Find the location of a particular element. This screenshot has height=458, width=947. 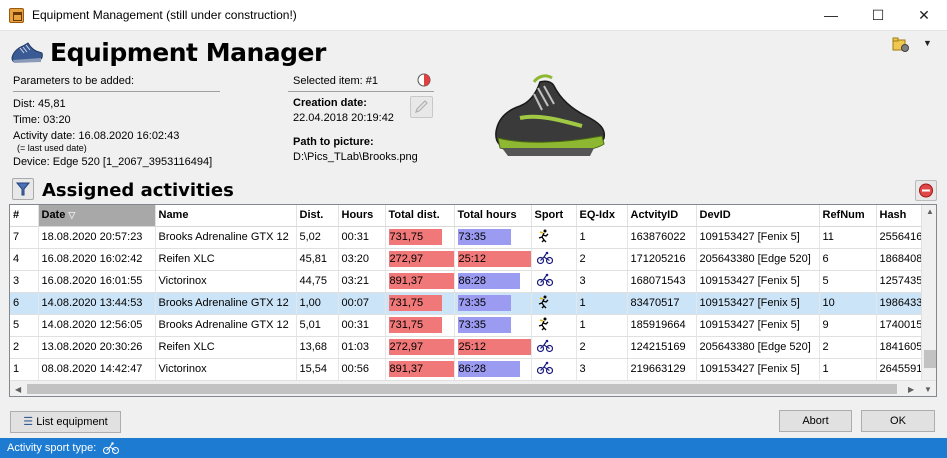

cell-total-hours: 25:12 is located at coordinates (493, 259).